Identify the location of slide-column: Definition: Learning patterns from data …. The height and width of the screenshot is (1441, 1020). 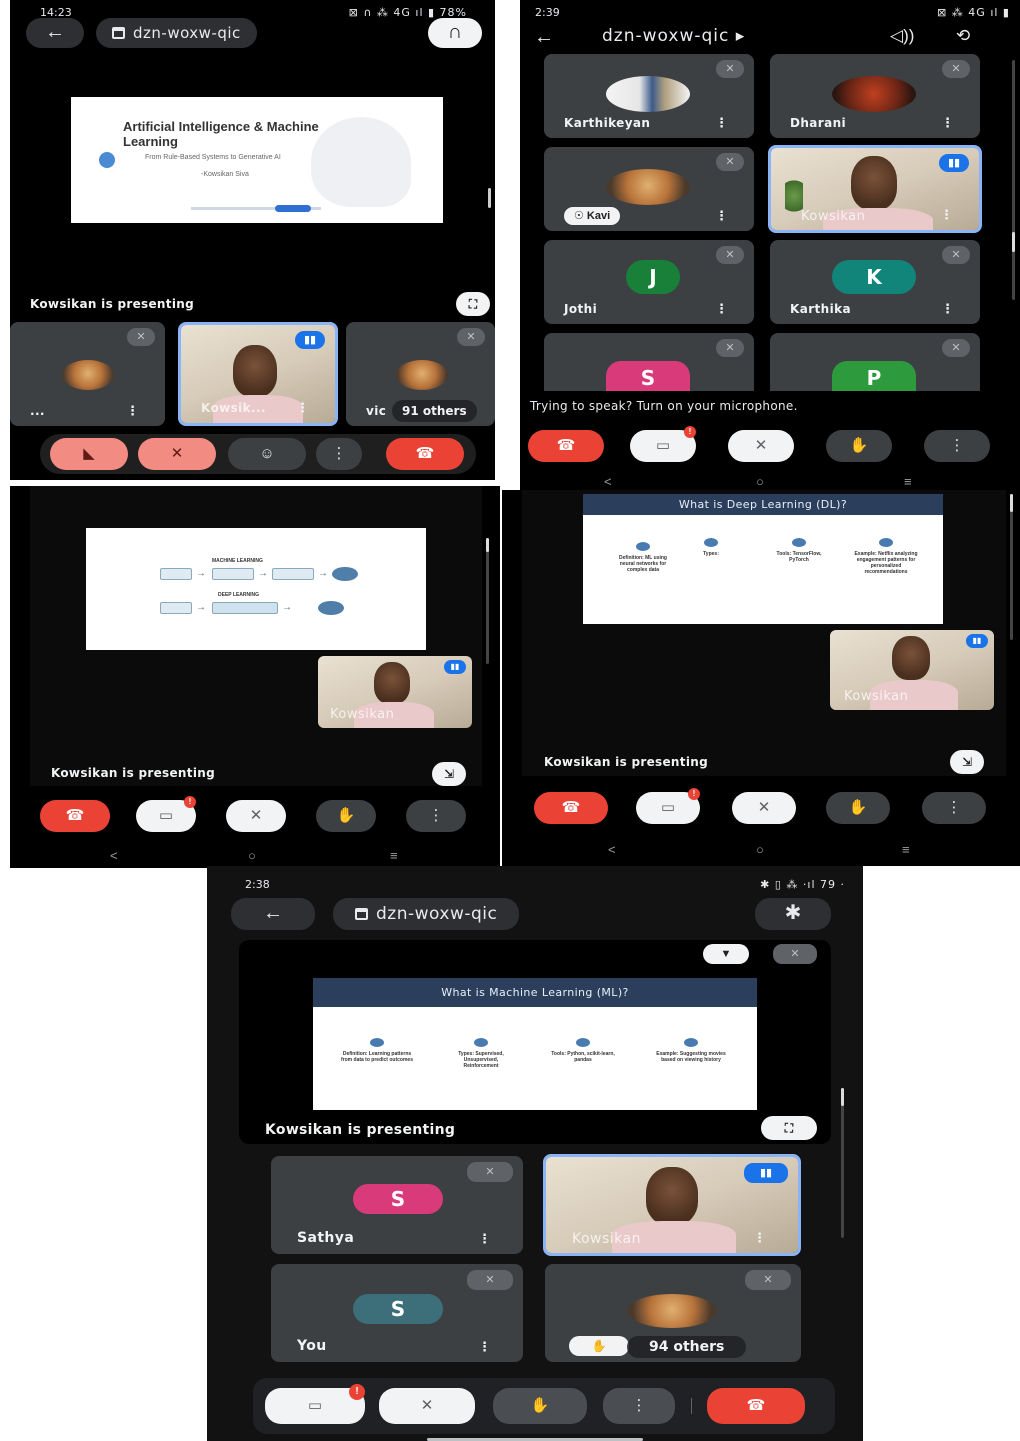
(377, 1050).